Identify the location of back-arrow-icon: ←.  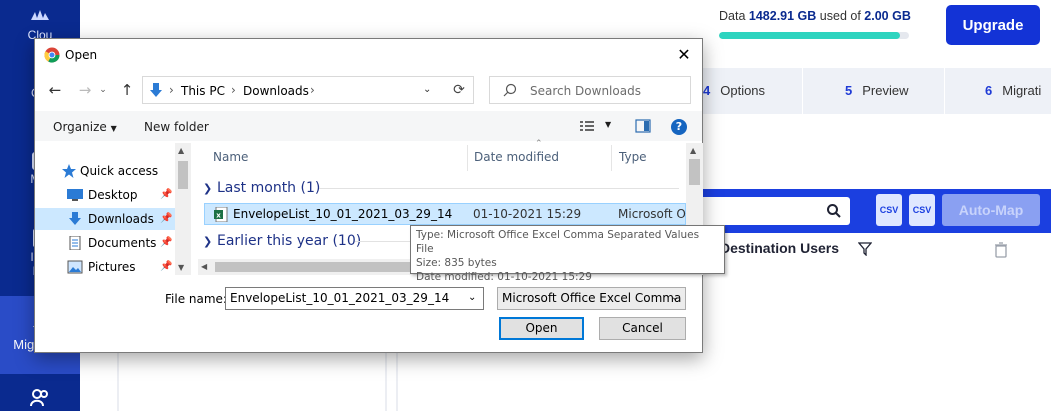
(55, 90).